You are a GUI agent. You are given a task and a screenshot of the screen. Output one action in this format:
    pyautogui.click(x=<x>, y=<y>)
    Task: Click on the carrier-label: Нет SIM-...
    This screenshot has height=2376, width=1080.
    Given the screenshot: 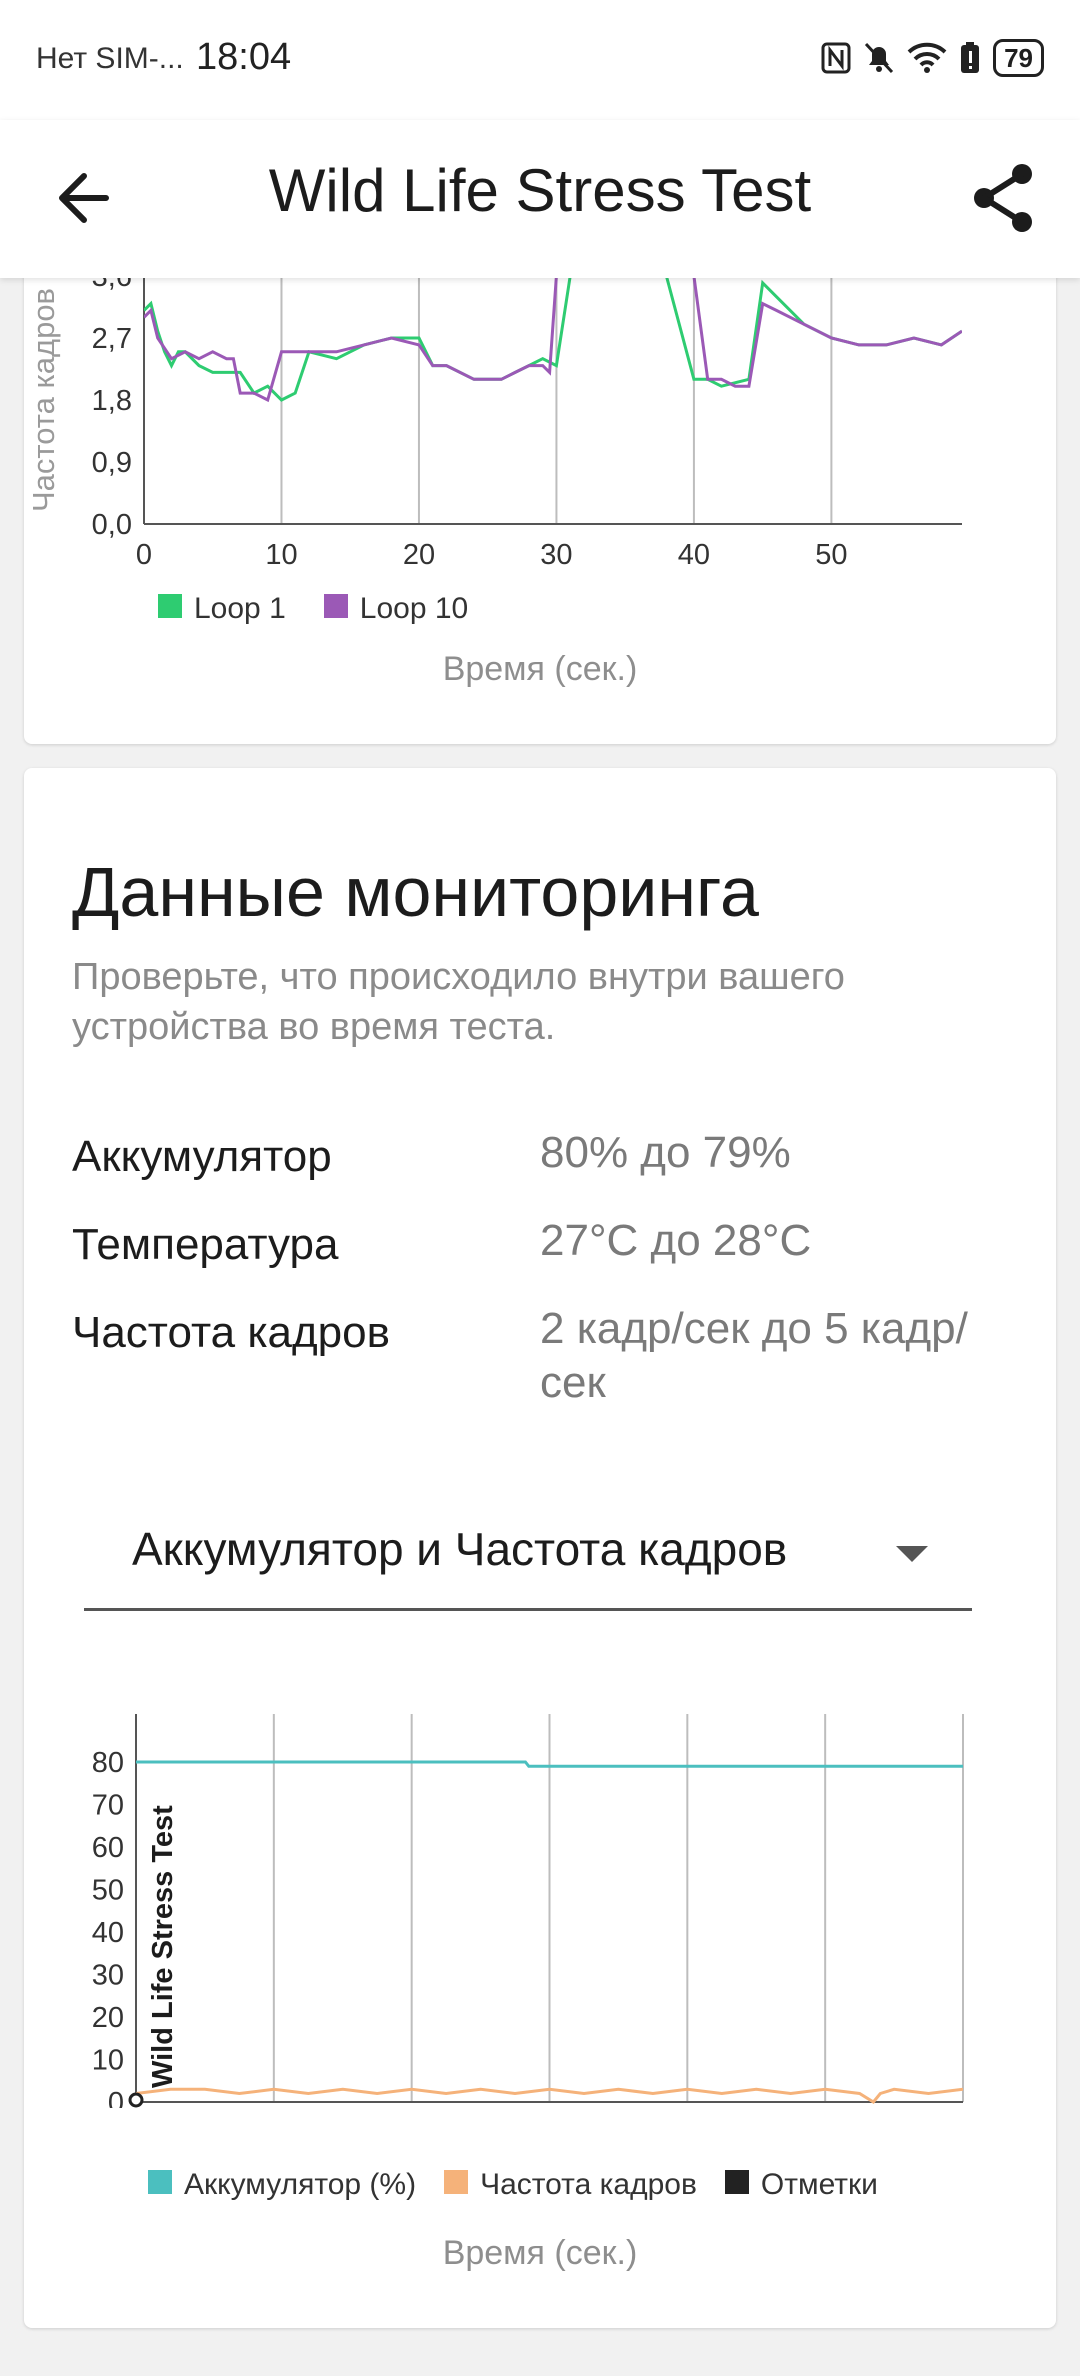 What is the action you would take?
    pyautogui.click(x=110, y=58)
    